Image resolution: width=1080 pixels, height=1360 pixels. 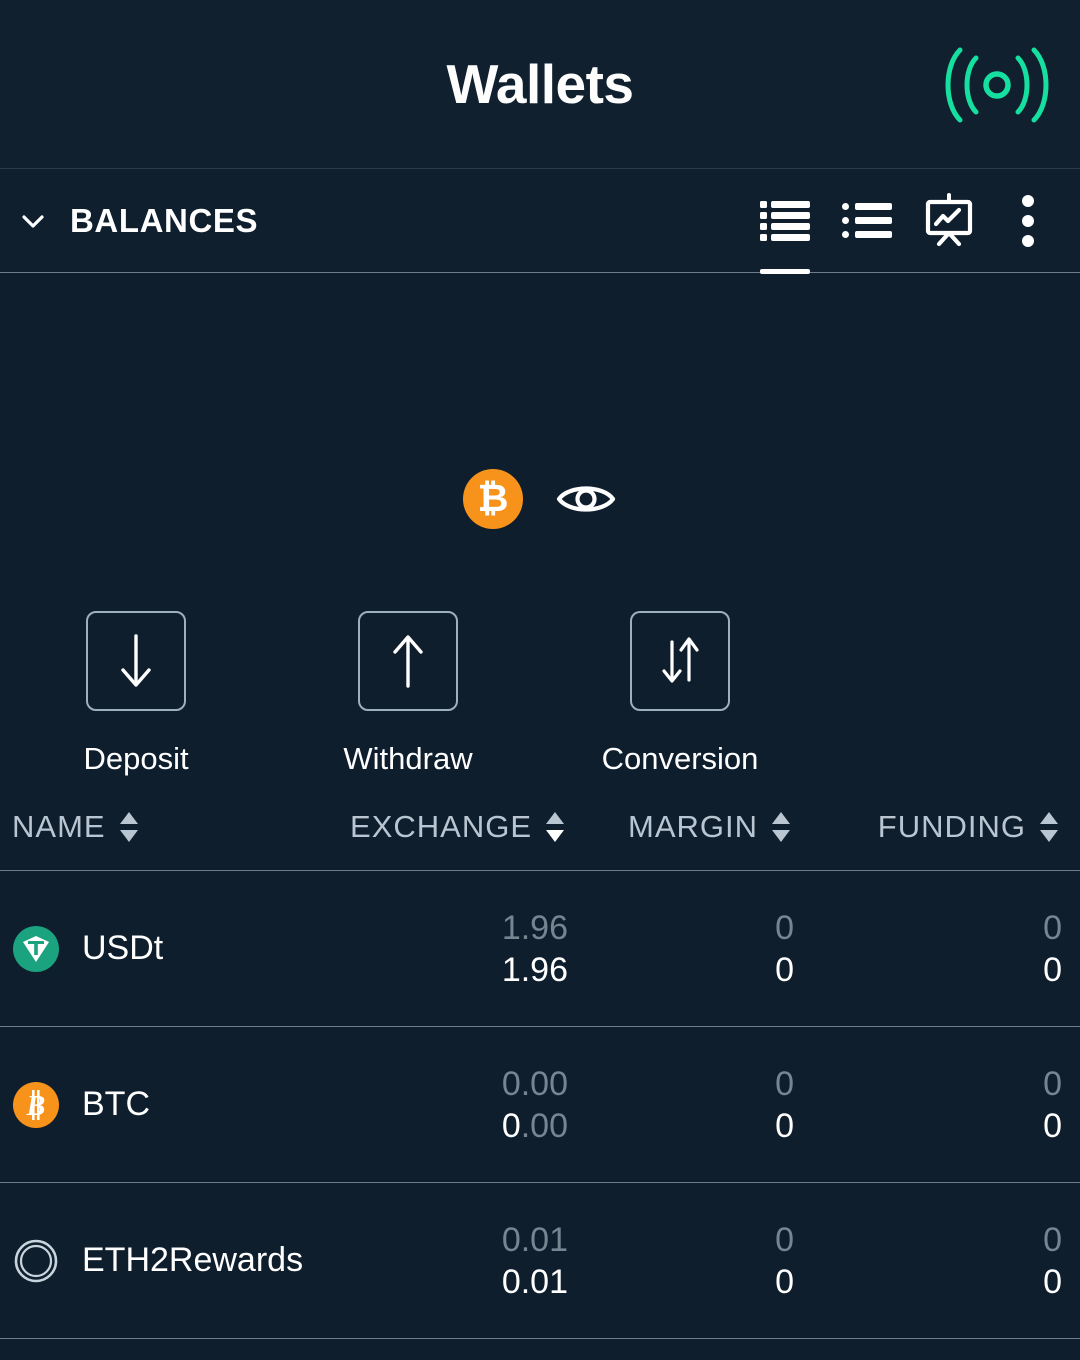 What do you see at coordinates (408, 661) in the screenshot?
I see `arrow-up-icon` at bounding box center [408, 661].